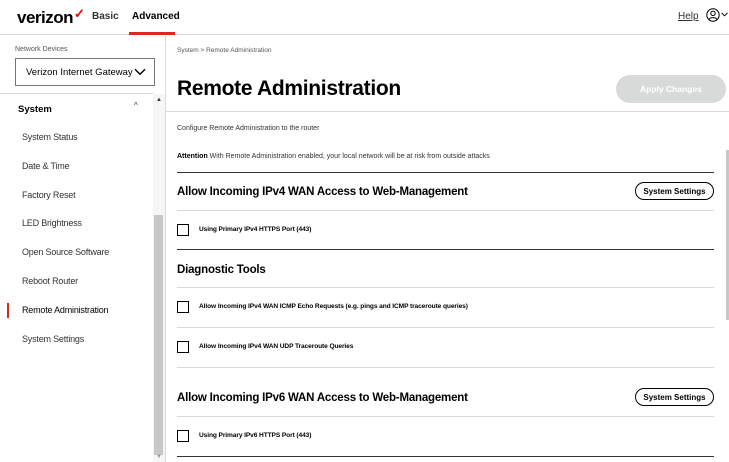 The height and width of the screenshot is (462, 729). Describe the element at coordinates (76, 93) in the screenshot. I see `sidebar-divider` at that location.